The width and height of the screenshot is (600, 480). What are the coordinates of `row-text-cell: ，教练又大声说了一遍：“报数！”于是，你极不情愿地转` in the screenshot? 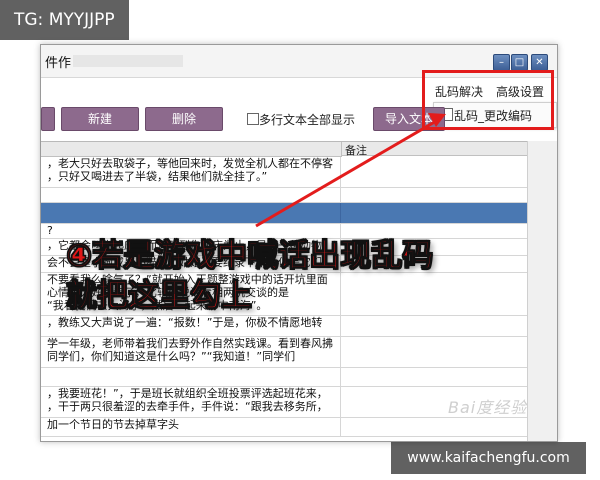 It's located at (191, 326).